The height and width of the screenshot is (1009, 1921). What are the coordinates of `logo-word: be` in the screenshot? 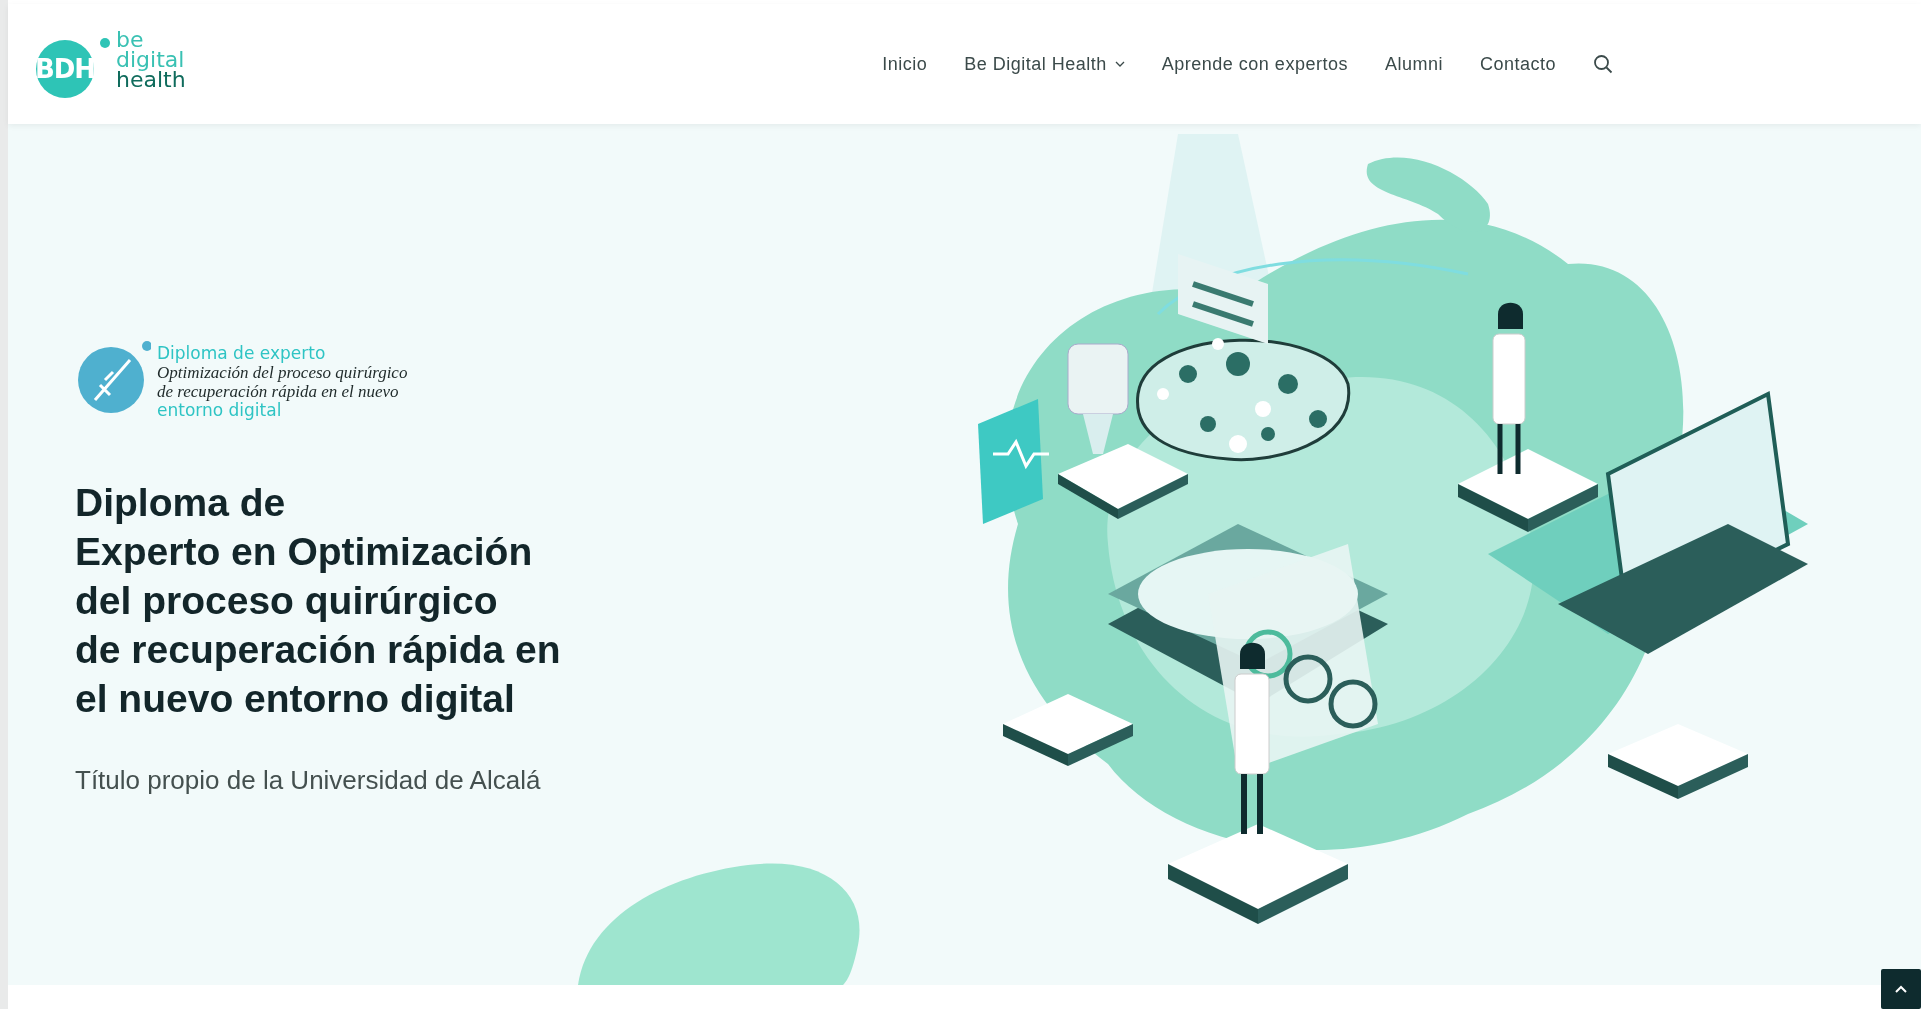 It's located at (130, 40).